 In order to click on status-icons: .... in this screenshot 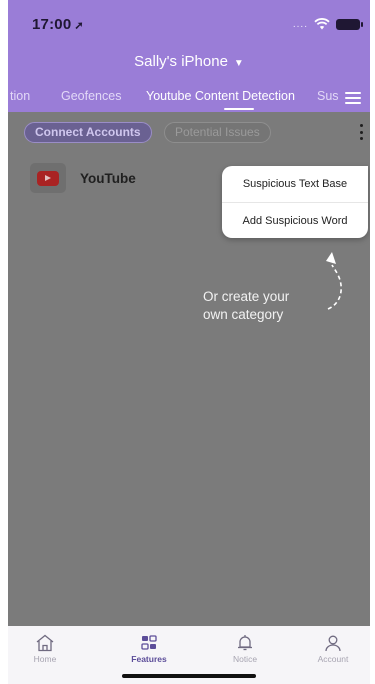, I will do `click(327, 24)`.